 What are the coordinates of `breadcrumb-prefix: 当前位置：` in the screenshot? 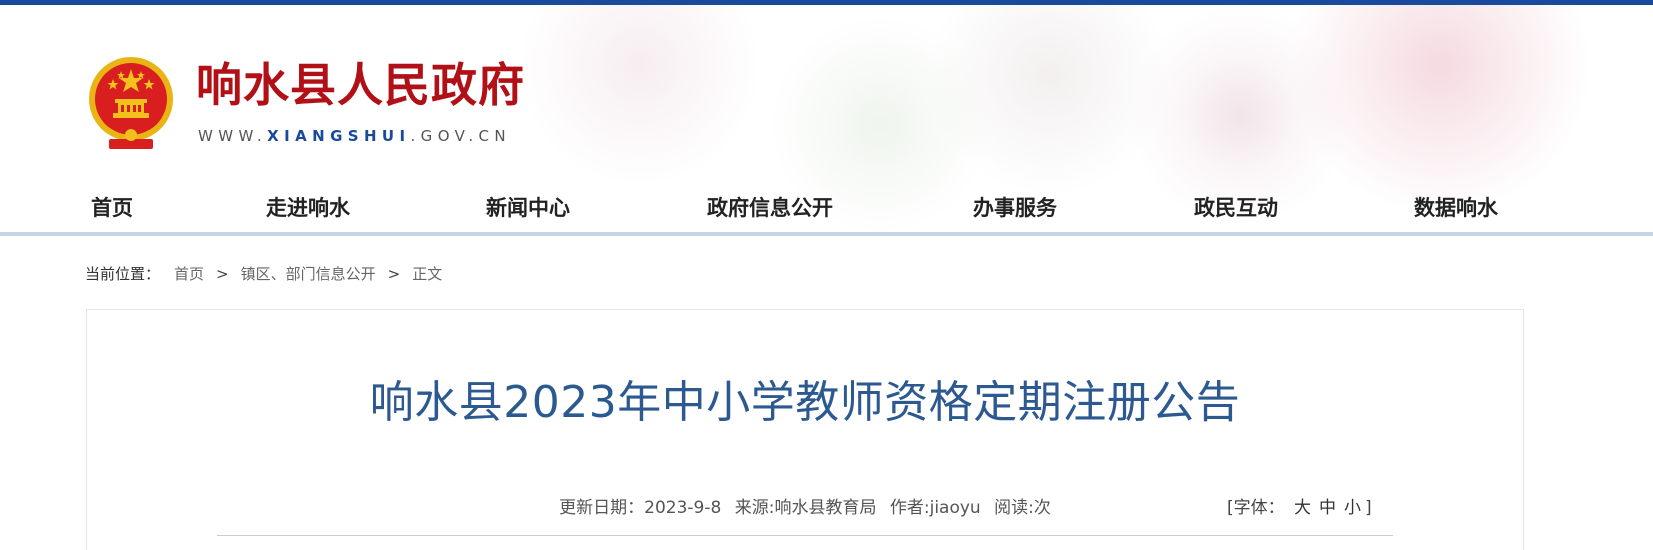 It's located at (123, 274).